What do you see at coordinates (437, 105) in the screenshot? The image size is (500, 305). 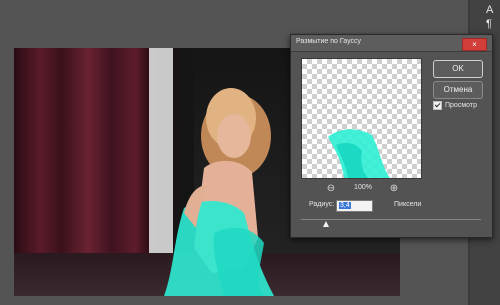 I see `preview-checkbox` at bounding box center [437, 105].